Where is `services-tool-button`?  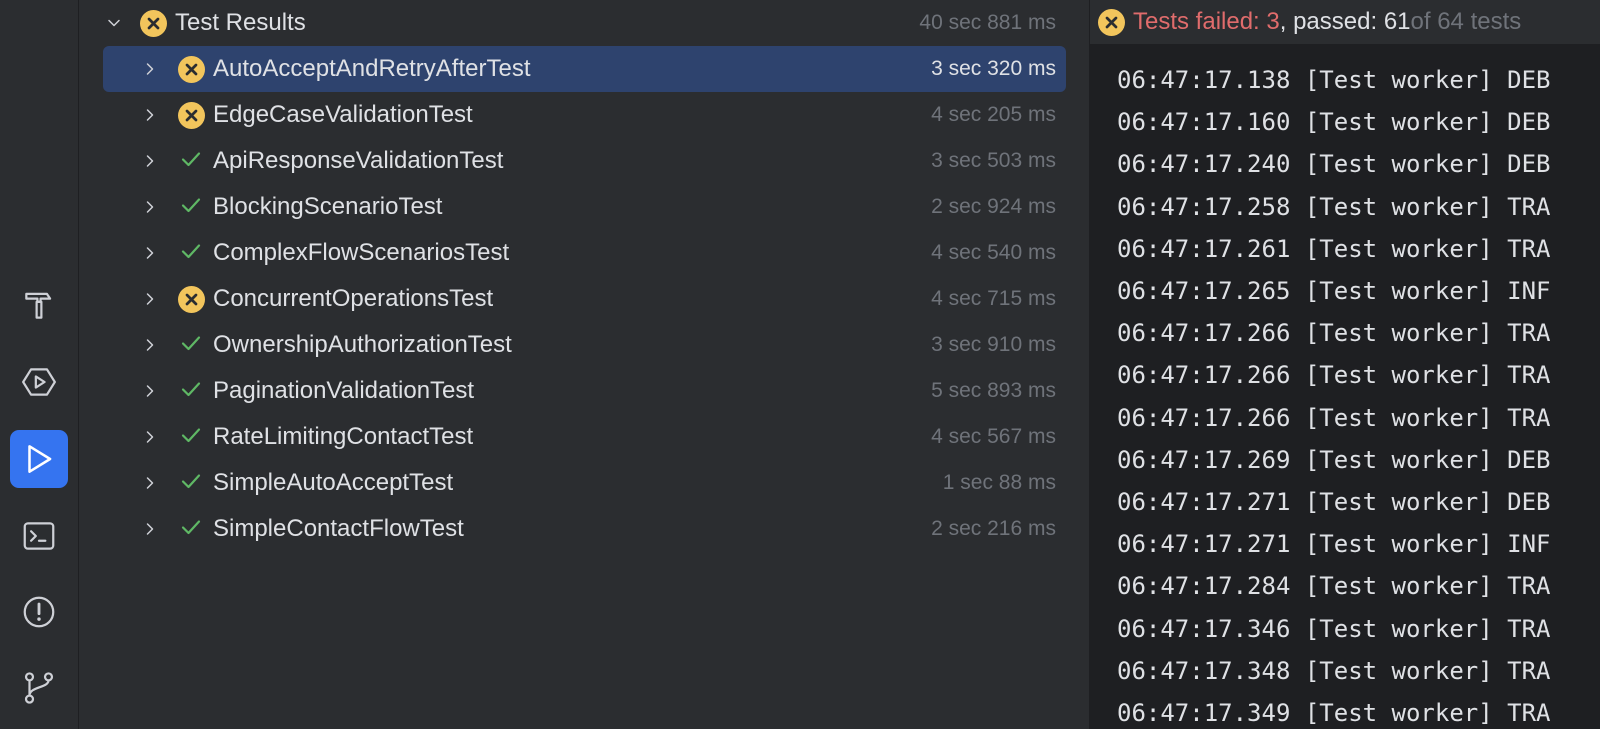 services-tool-button is located at coordinates (39, 382).